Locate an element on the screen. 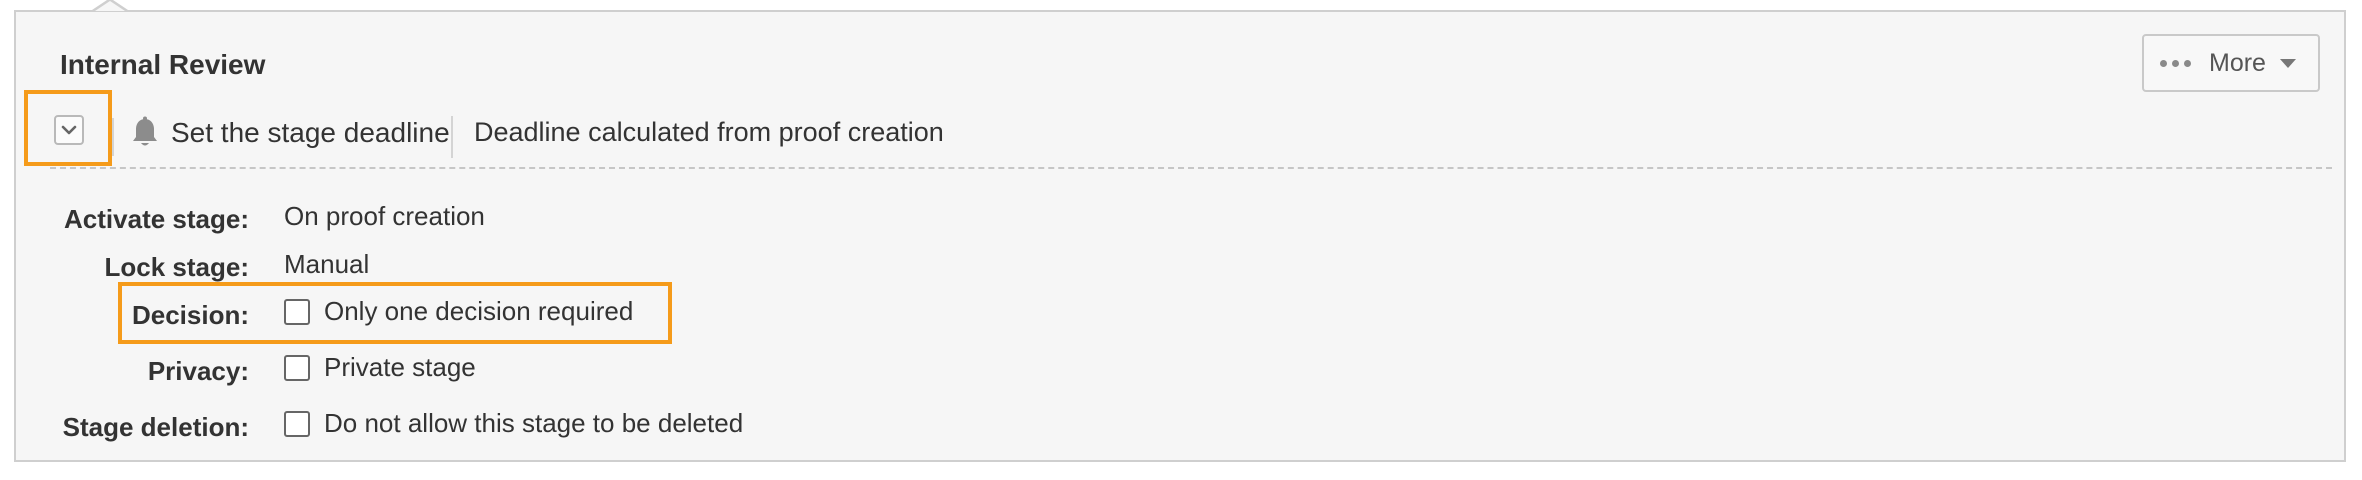 The width and height of the screenshot is (2362, 480). decision-checkbox is located at coordinates (297, 311).